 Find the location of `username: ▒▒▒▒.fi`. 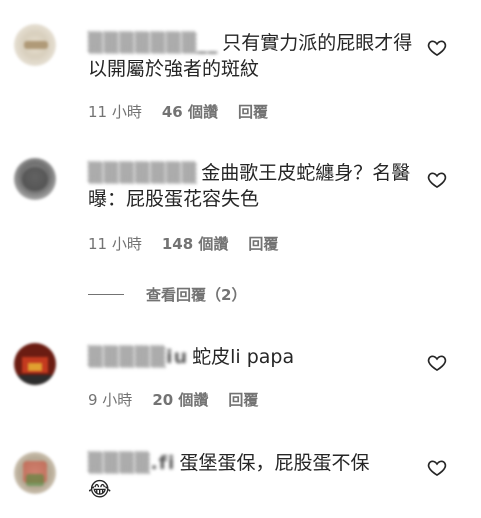

username: ▒▒▒▒.fi is located at coordinates (131, 463).